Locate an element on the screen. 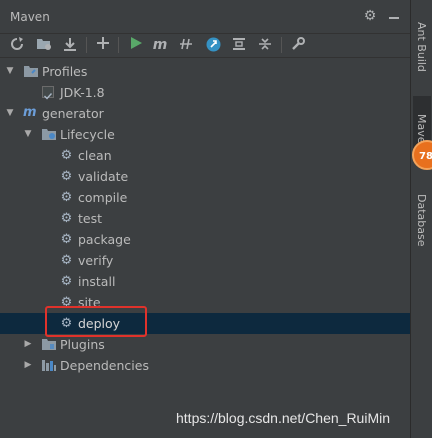  execute-goal-icon: m is located at coordinates (160, 45).